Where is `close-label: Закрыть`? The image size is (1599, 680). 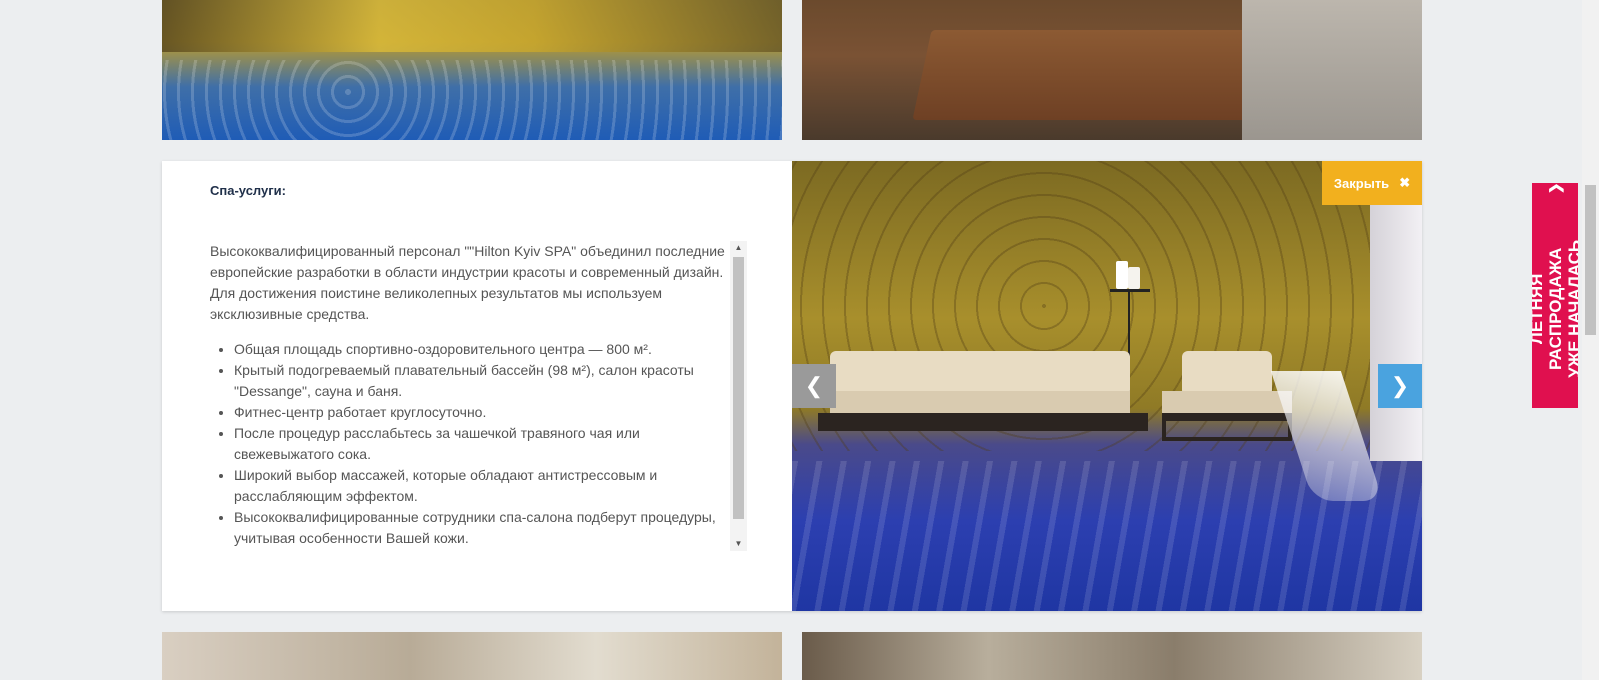 close-label: Закрыть is located at coordinates (1361, 183).